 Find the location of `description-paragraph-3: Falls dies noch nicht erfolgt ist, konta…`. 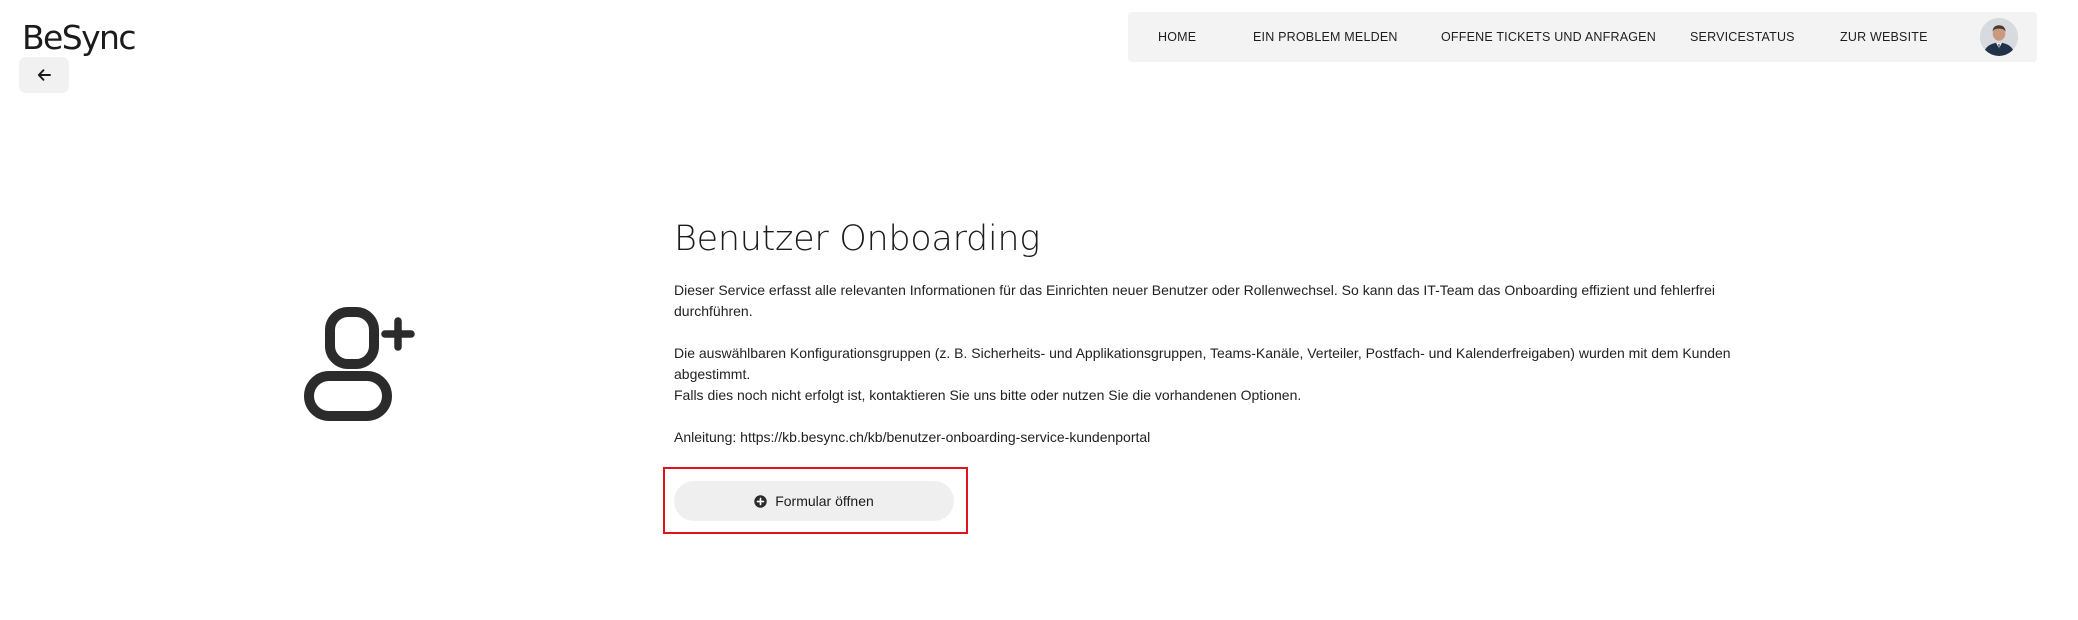

description-paragraph-3: Falls dies noch nicht erfolgt ist, konta… is located at coordinates (988, 395).